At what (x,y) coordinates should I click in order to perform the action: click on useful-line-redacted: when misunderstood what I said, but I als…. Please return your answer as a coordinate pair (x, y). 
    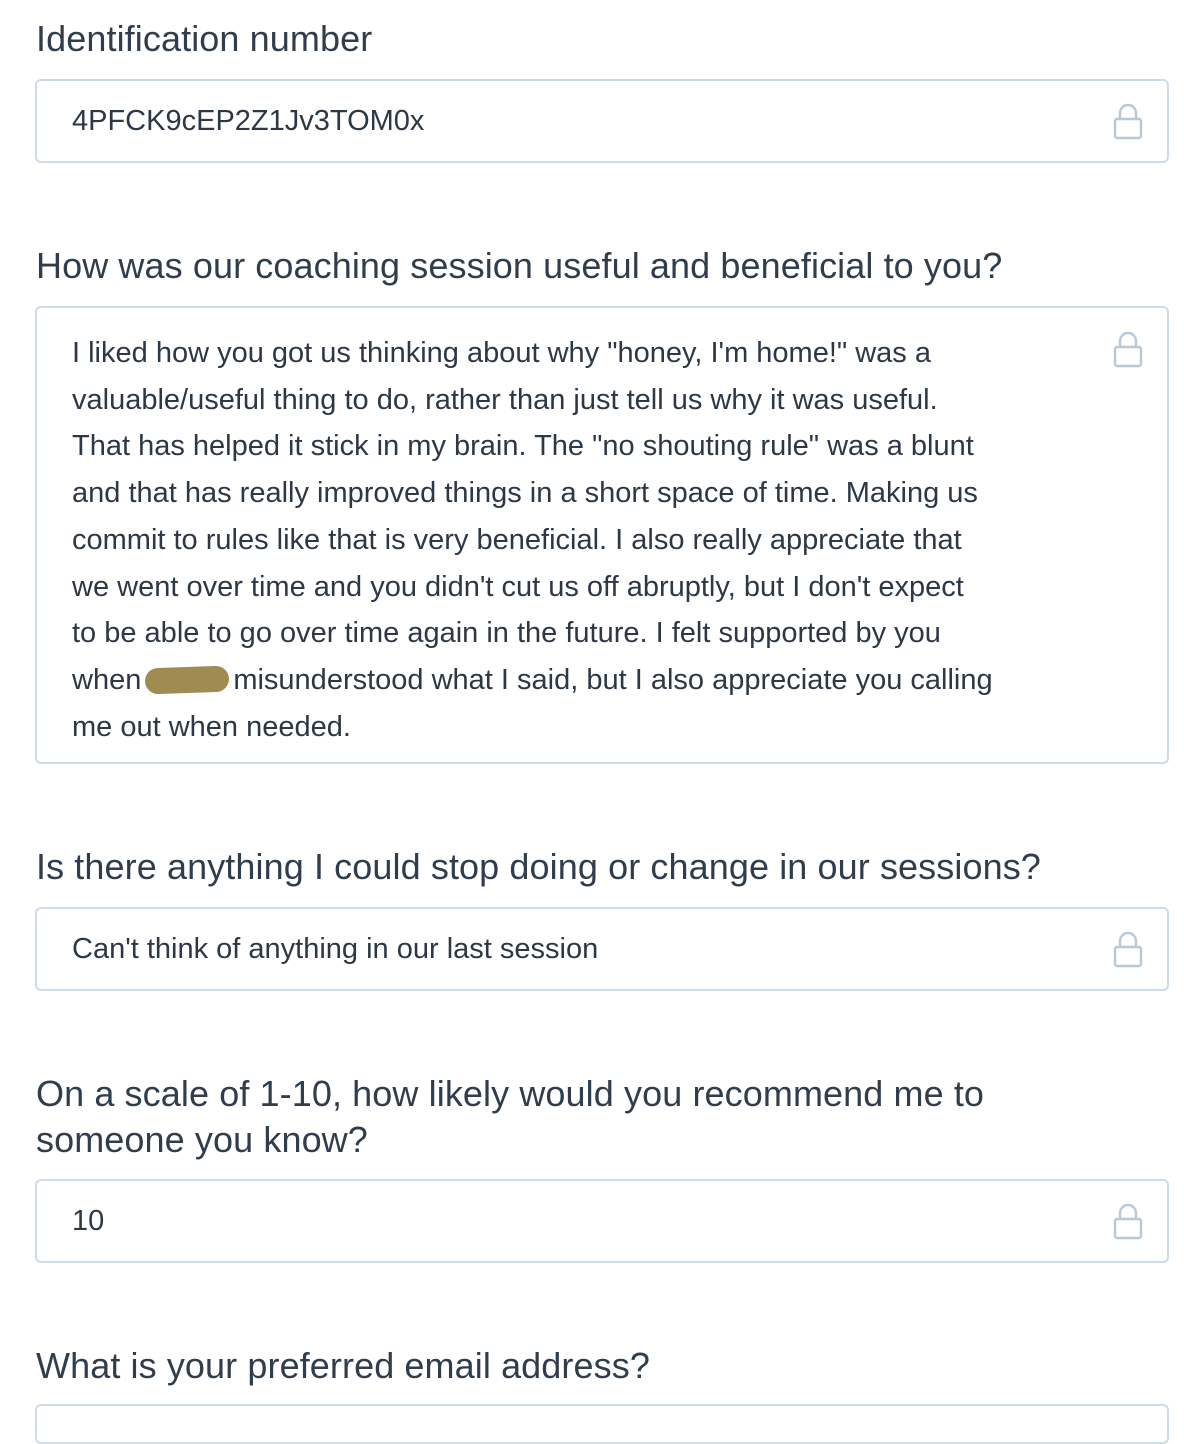
    Looking at the image, I should click on (574, 680).